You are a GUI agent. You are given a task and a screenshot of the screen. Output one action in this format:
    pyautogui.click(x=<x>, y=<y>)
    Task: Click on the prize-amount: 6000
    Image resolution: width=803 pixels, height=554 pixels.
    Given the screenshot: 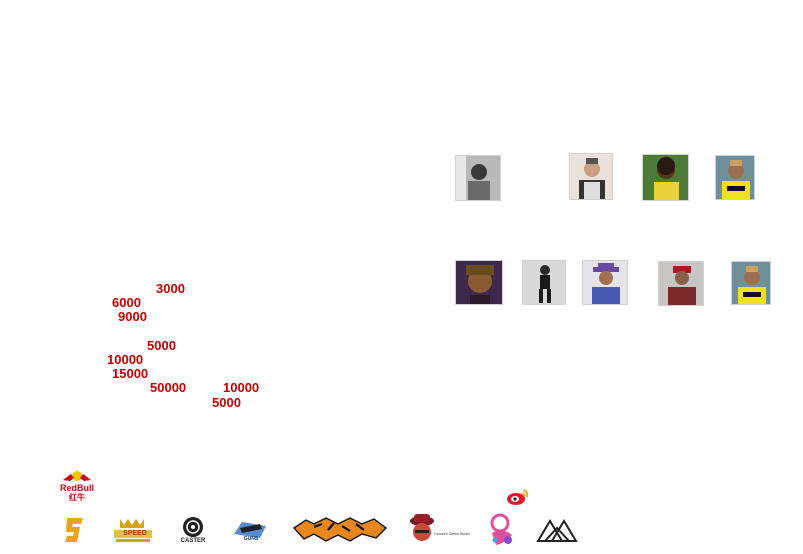 What is the action you would take?
    pyautogui.click(x=126, y=302)
    